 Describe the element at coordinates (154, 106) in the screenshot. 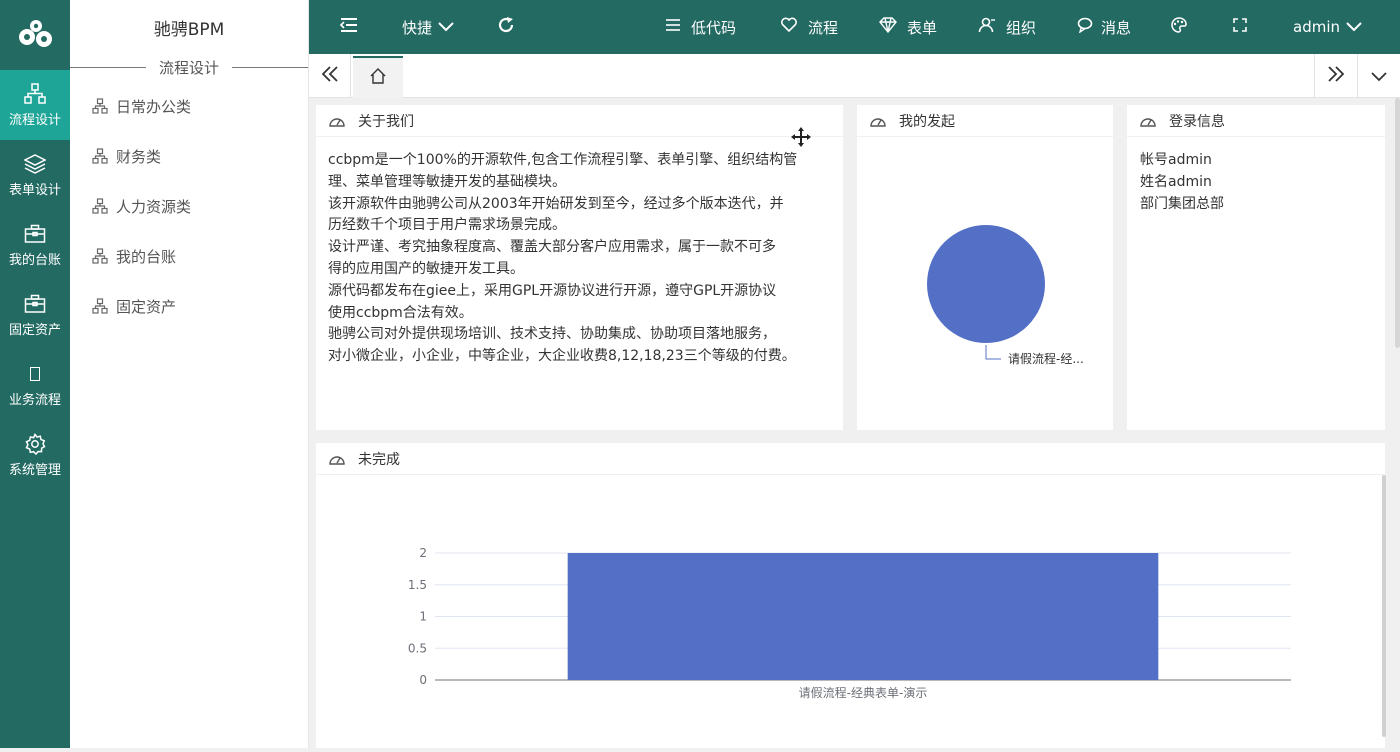

I see `subnav-item-label: 日常办公类` at that location.